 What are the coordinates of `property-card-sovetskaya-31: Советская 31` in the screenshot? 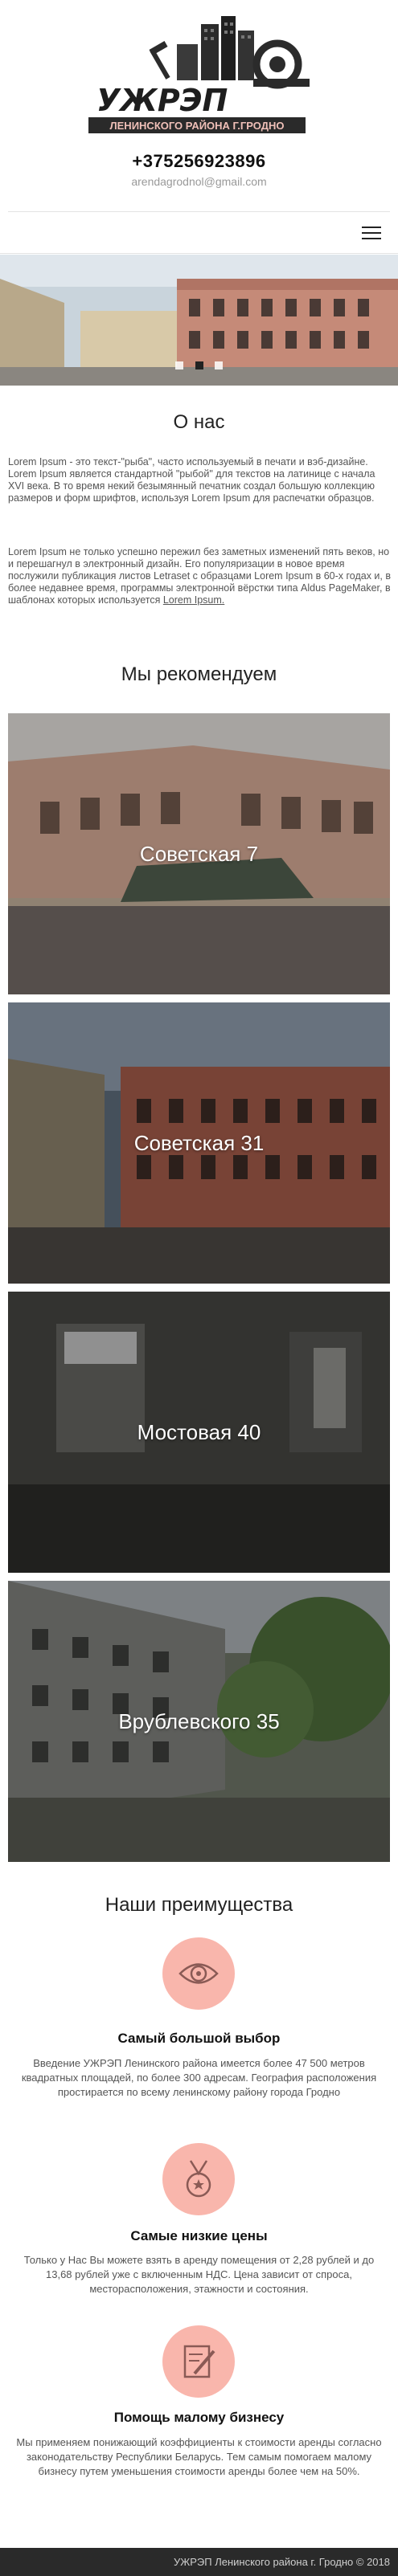 It's located at (199, 1143).